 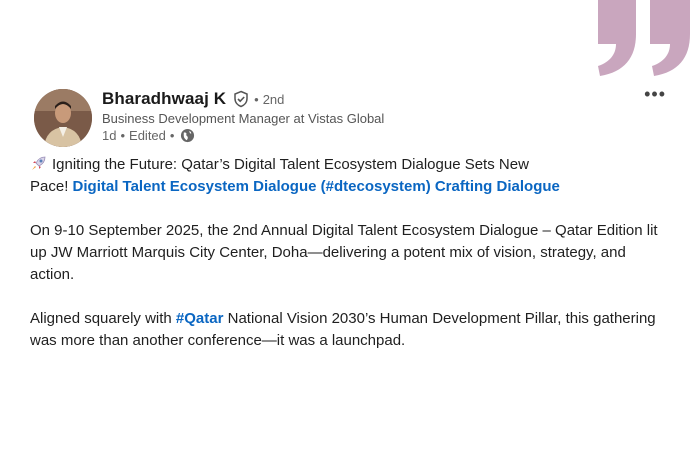 What do you see at coordinates (109, 135) in the screenshot?
I see `post-time: 1d` at bounding box center [109, 135].